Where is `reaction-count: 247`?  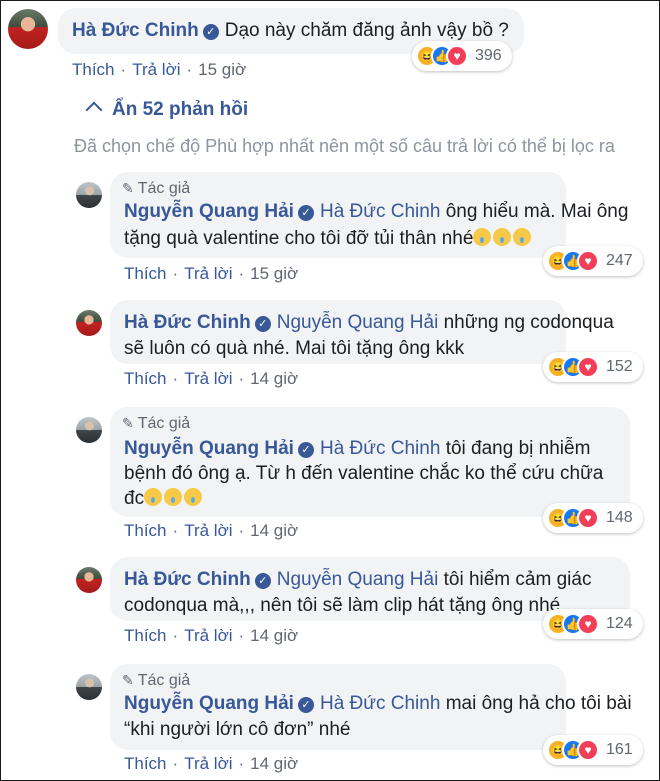 reaction-count: 247 is located at coordinates (619, 260).